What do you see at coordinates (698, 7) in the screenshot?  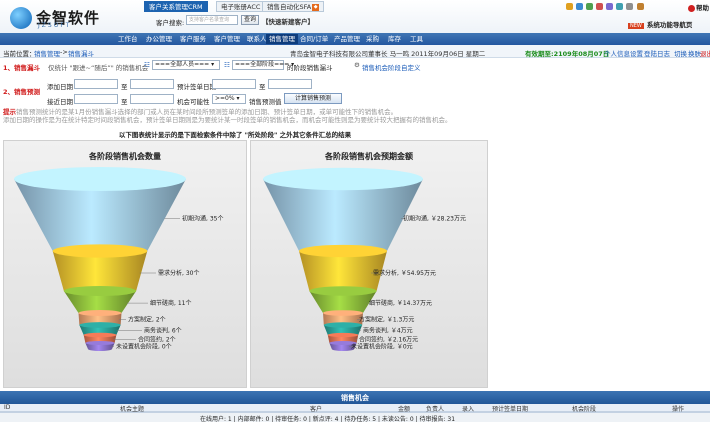 I see `help-link: 帮助` at bounding box center [698, 7].